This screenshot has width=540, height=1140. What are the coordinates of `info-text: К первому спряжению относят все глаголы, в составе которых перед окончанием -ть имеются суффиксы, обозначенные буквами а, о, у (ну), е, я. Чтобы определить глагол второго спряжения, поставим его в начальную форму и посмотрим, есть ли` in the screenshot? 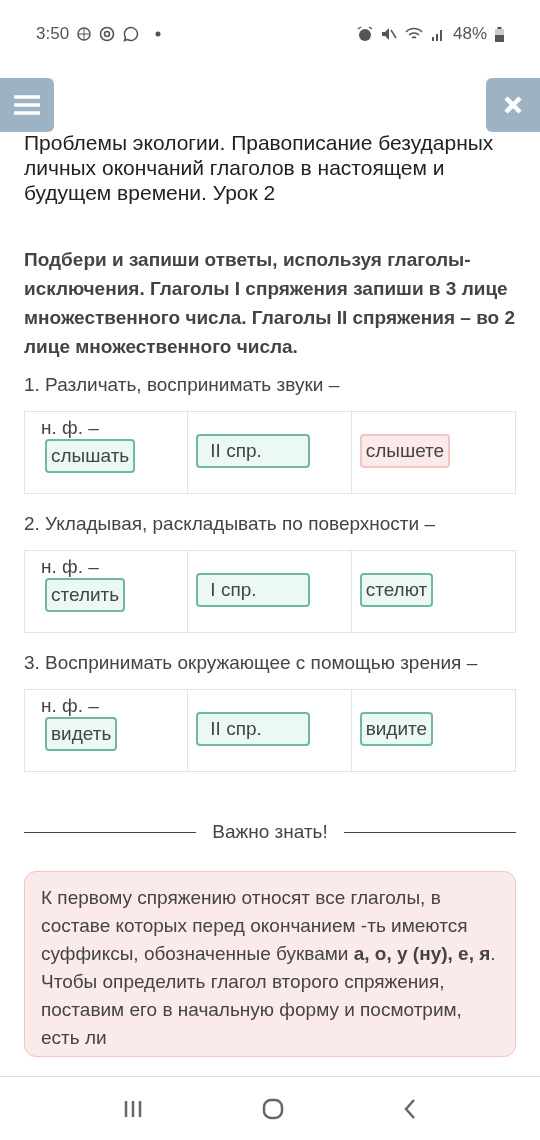 It's located at (269, 967).